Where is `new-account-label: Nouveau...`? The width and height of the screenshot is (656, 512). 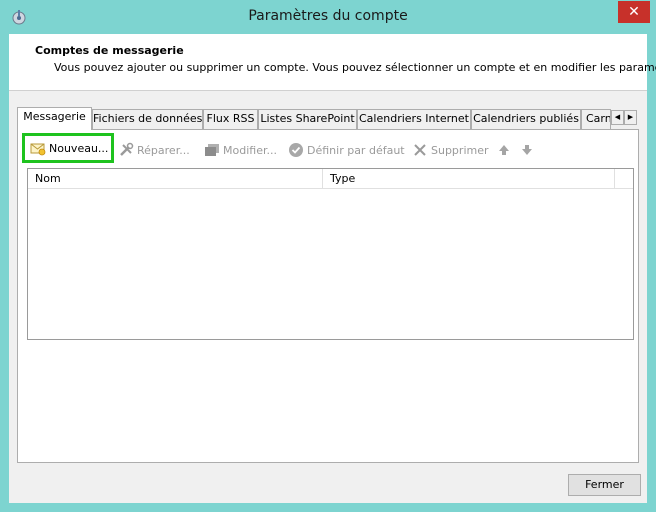
new-account-label: Nouveau... is located at coordinates (79, 148).